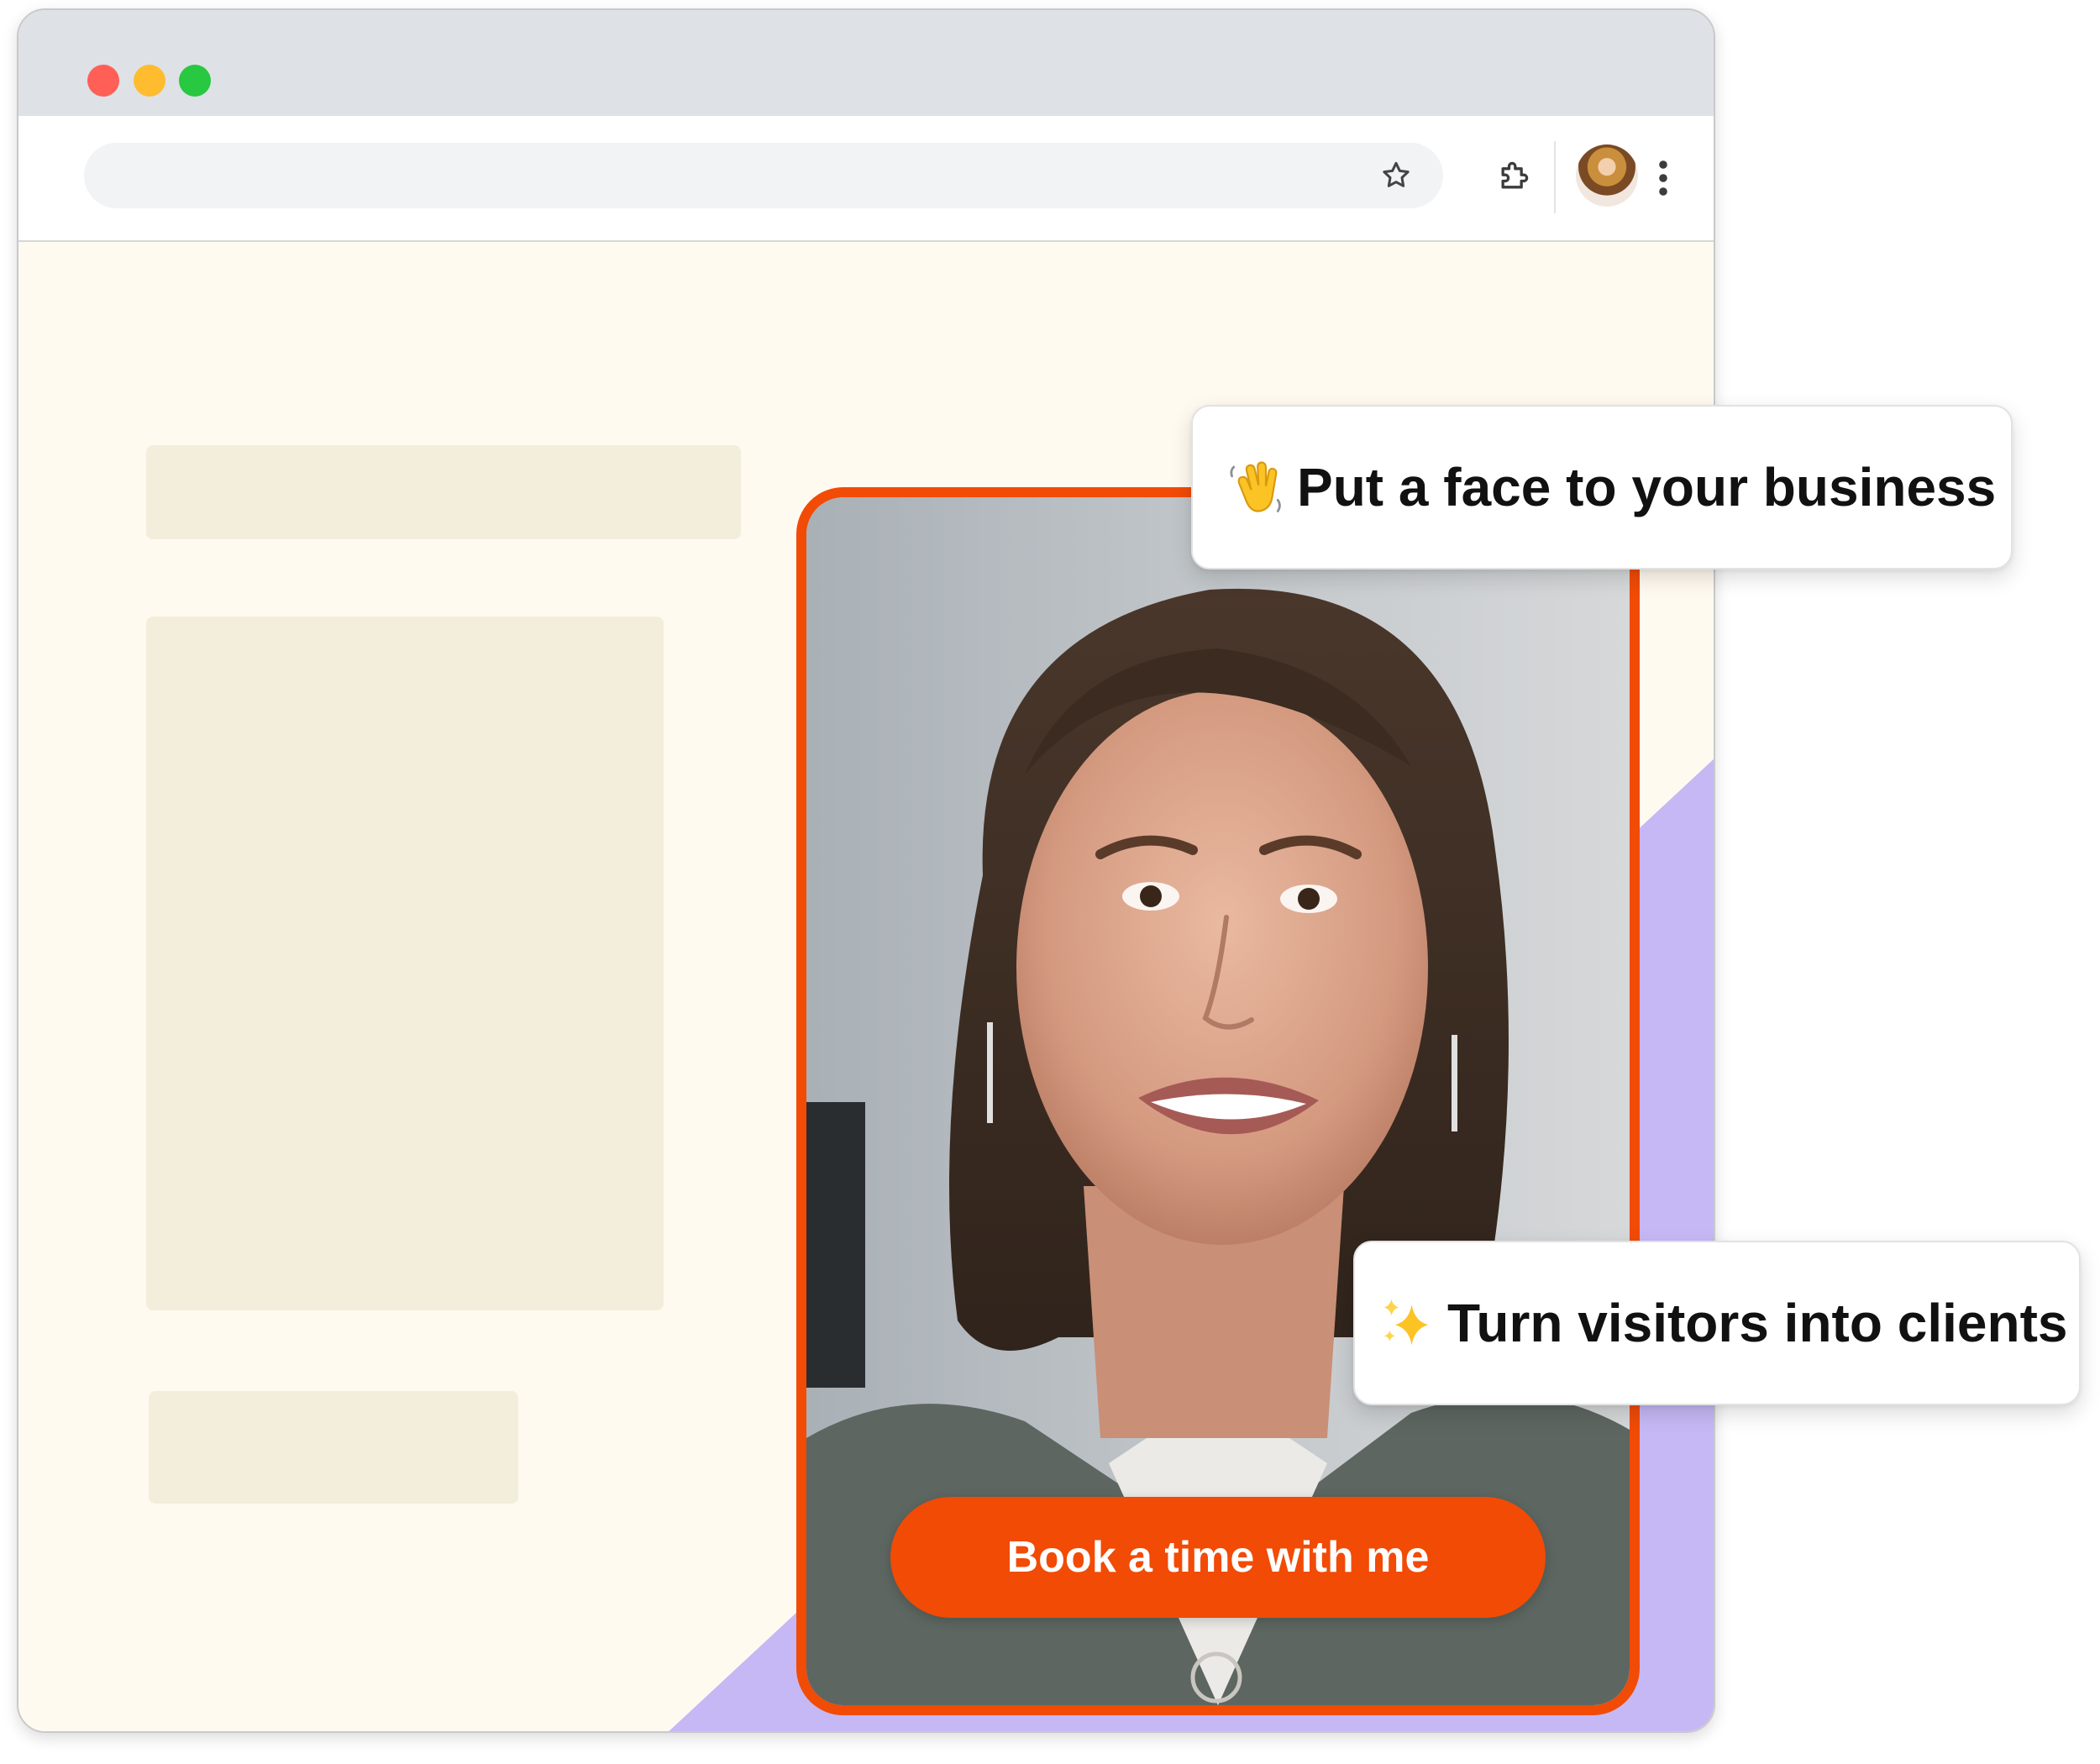 The width and height of the screenshot is (2100, 1764). I want to click on callout-put-a-face: Put a face to your business, so click(1602, 487).